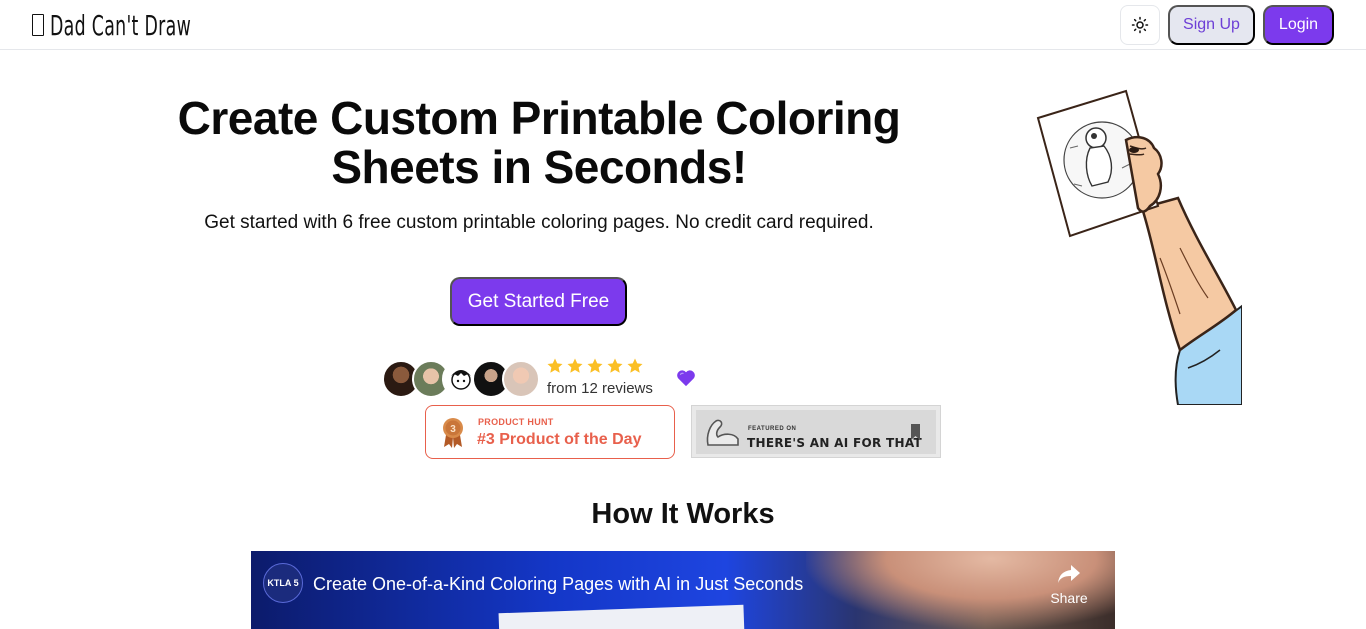  Describe the element at coordinates (722, 432) in the screenshot. I see `flexed-arm-icon` at that location.